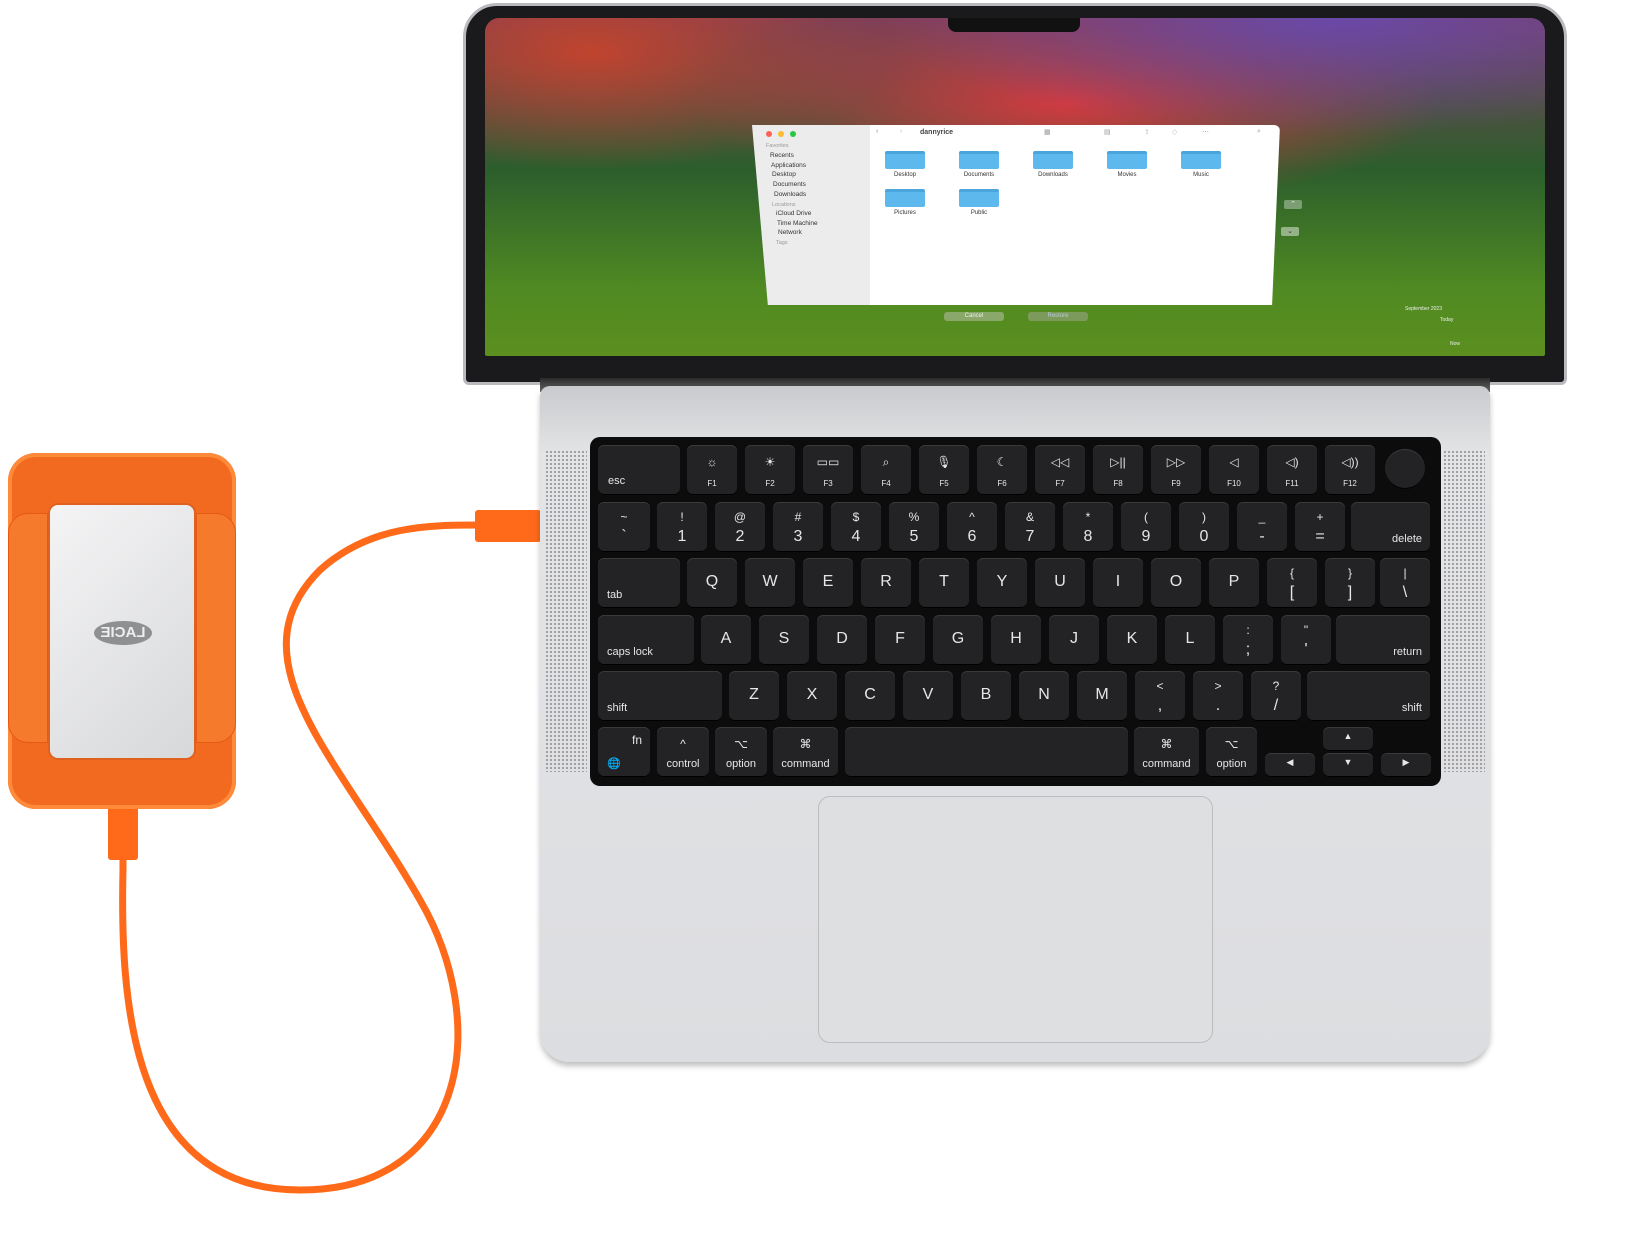 The image size is (1632, 1250). Describe the element at coordinates (1058, 316) in the screenshot. I see `restore-button: Restore` at that location.